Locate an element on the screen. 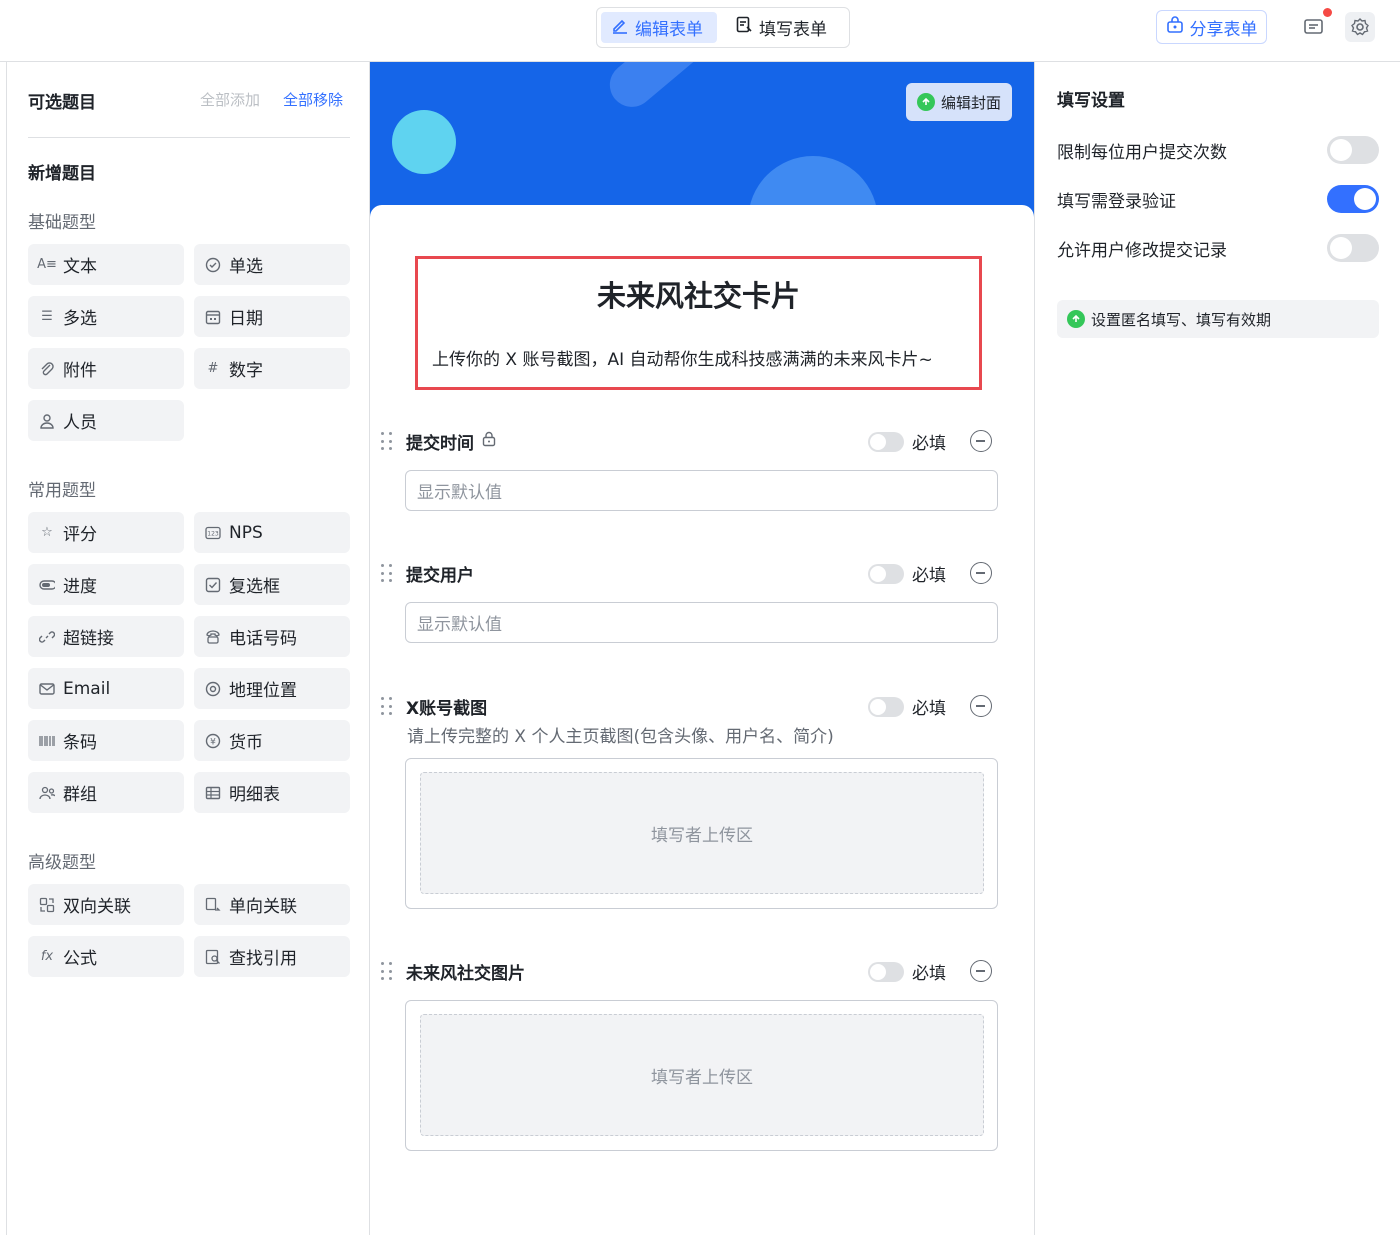  field-label-text: X账号截图 is located at coordinates (447, 709).